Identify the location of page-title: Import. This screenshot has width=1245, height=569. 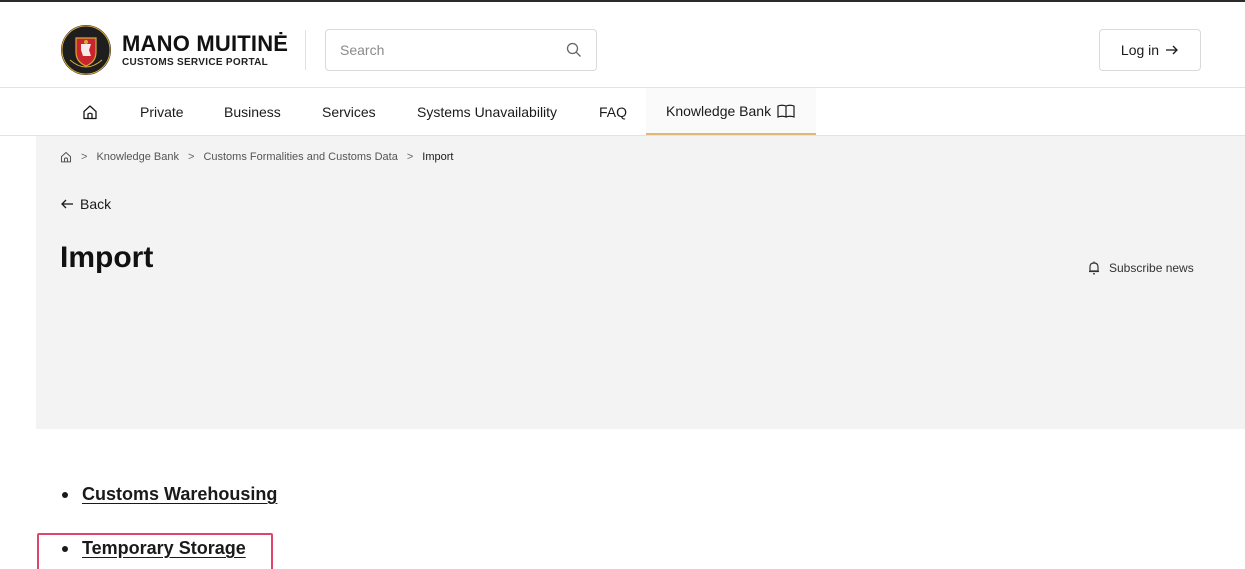
(107, 257).